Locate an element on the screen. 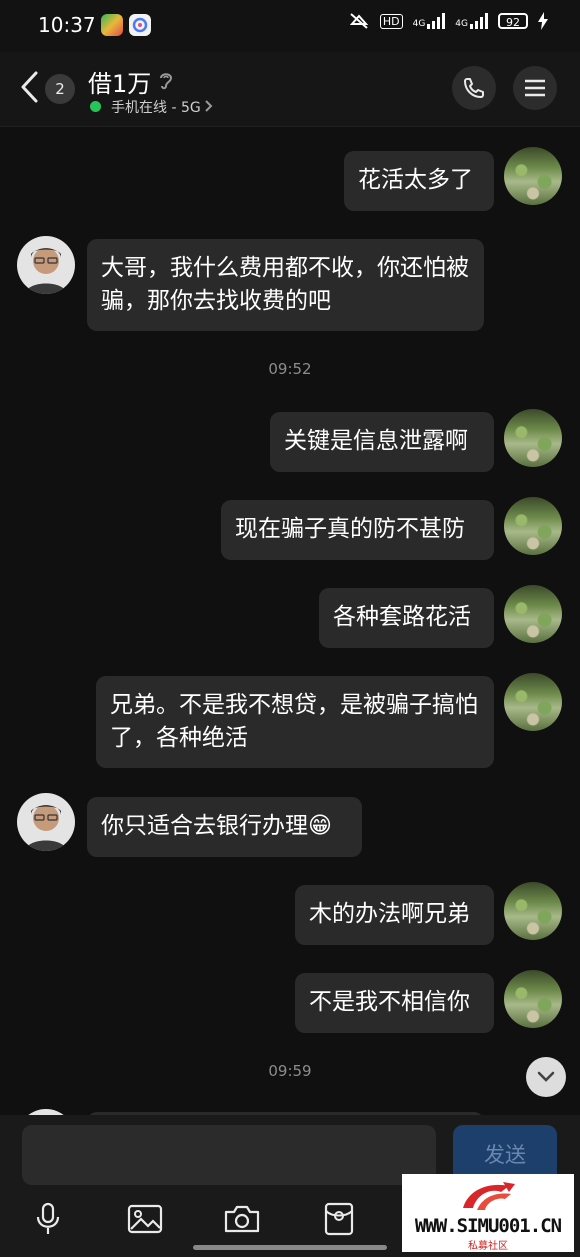 The image size is (580, 1257). message-bubble-incoming: 大哥，我什么费用都不收，你还怕被骗，那你去找收费的吧 is located at coordinates (285, 285).